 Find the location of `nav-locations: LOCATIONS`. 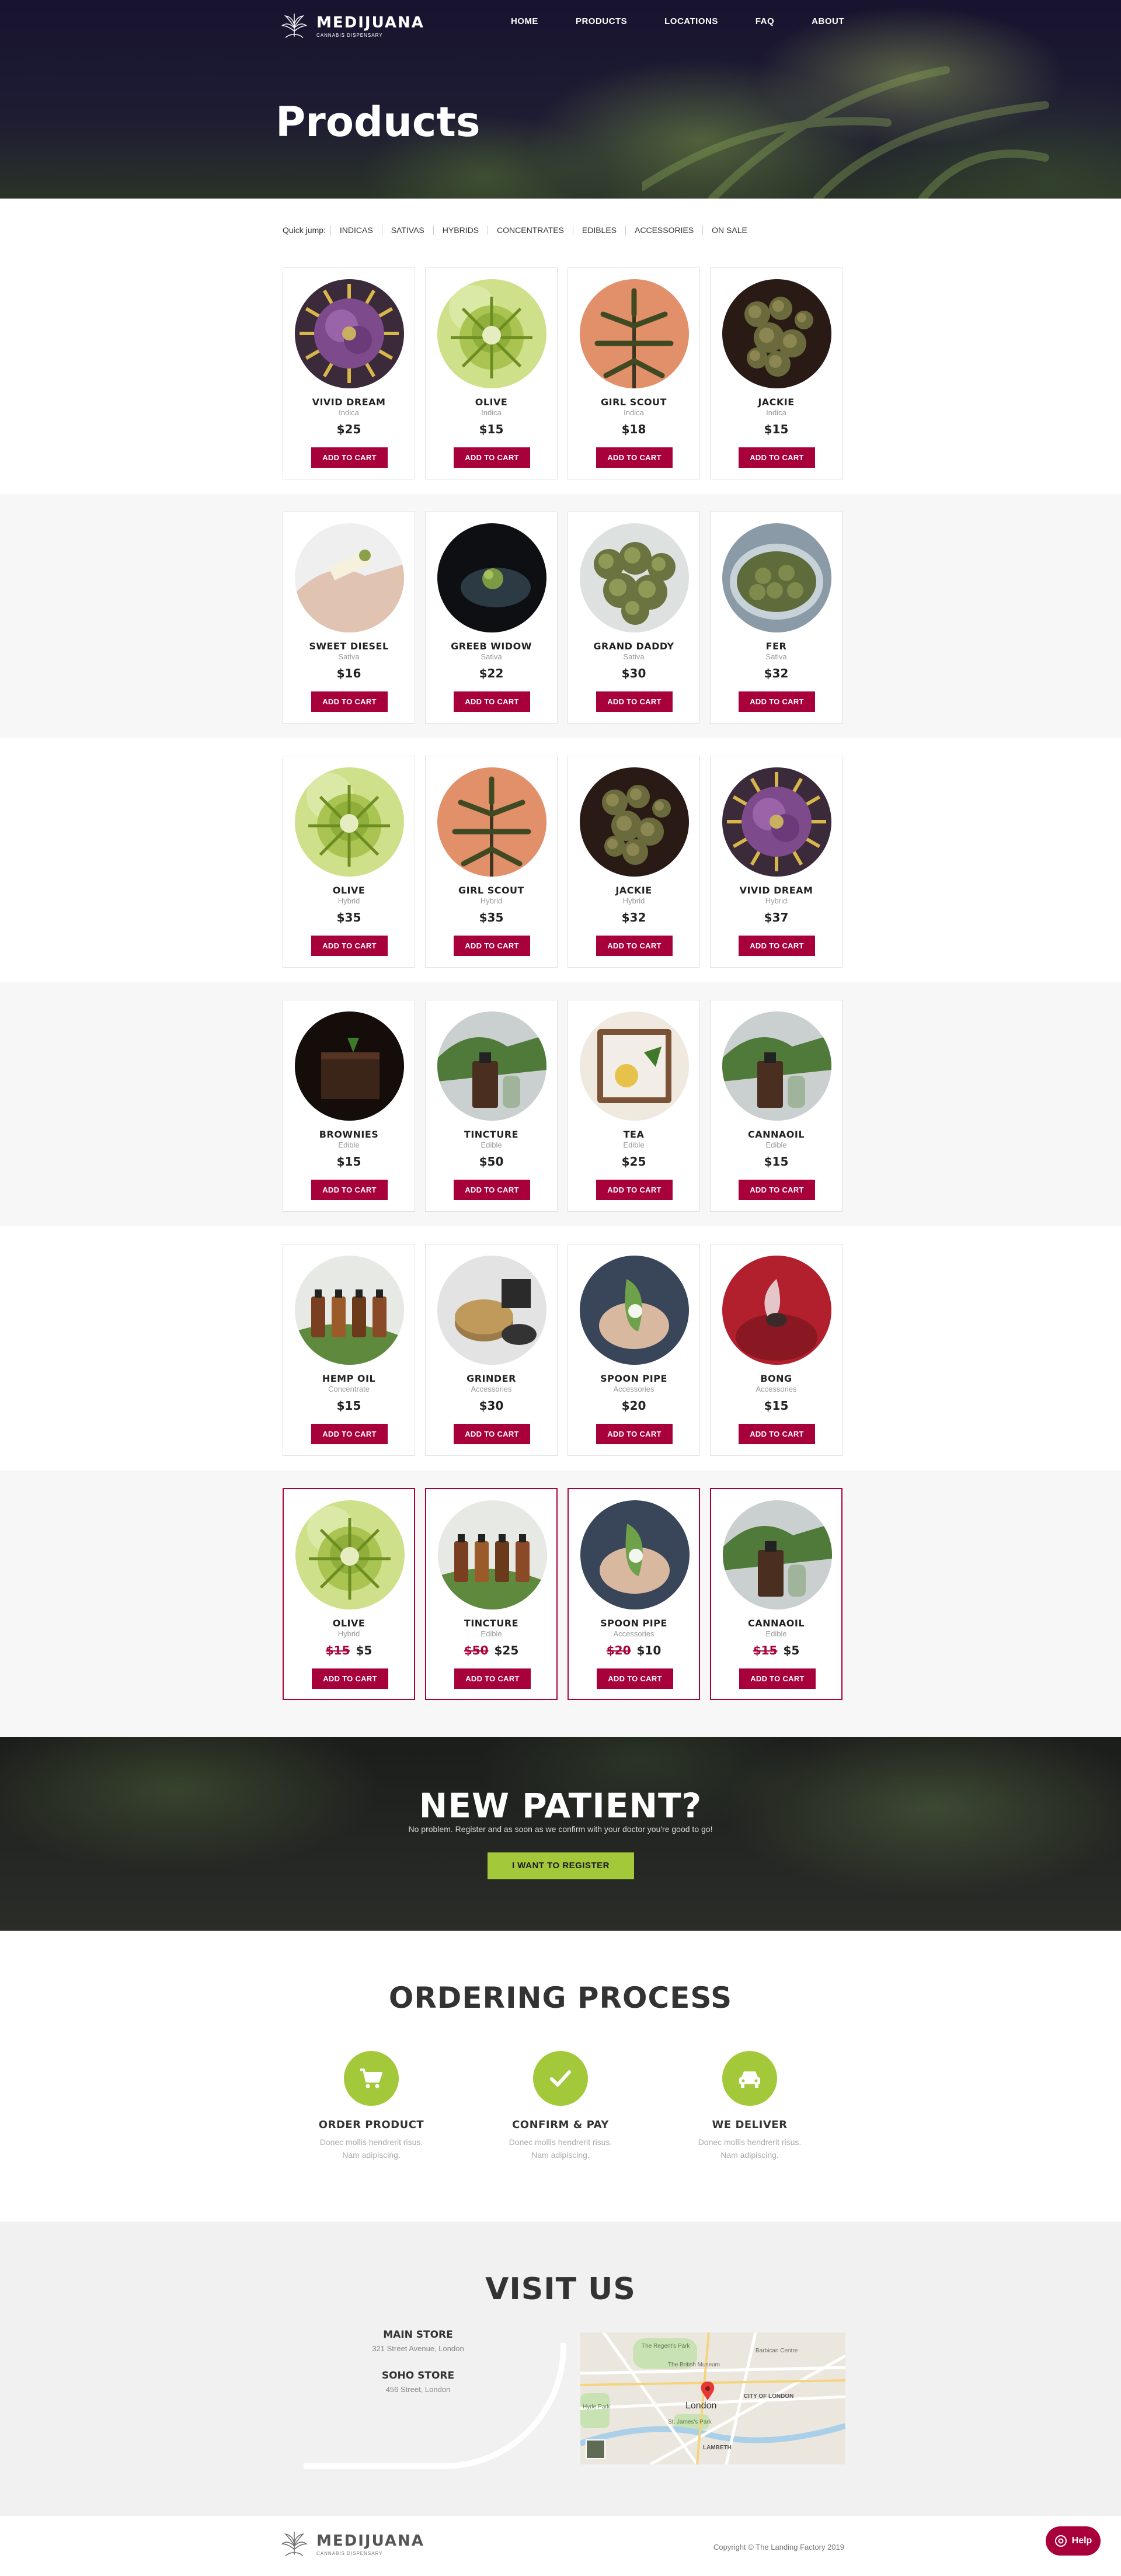

nav-locations: LOCATIONS is located at coordinates (691, 21).